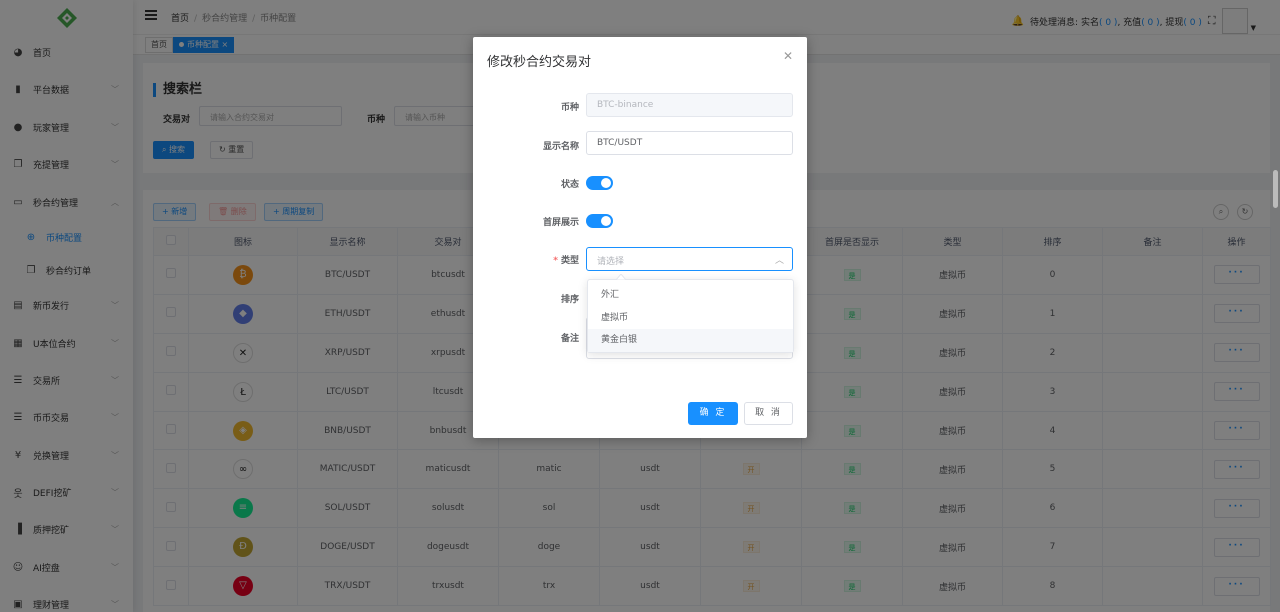 The width and height of the screenshot is (1280, 612). Describe the element at coordinates (560, 147) in the screenshot. I see `display-name-label: 显示名称` at that location.